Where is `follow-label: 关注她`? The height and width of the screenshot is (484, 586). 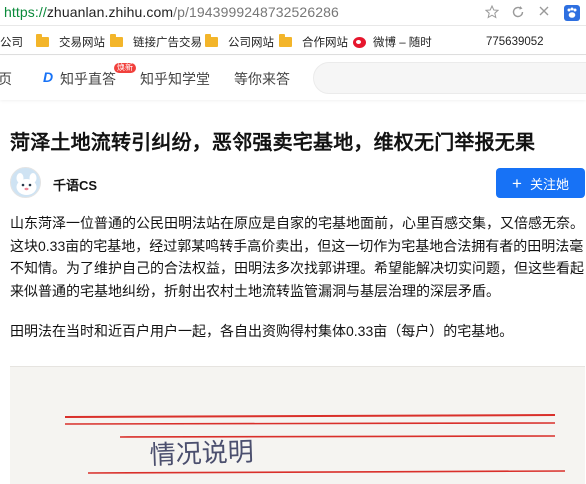
follow-label: 关注她 is located at coordinates (549, 184).